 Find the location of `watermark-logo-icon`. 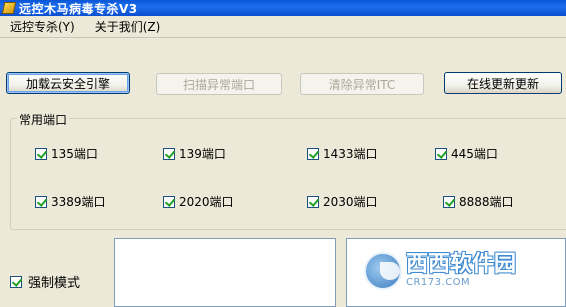

watermark-logo-icon is located at coordinates (383, 271).